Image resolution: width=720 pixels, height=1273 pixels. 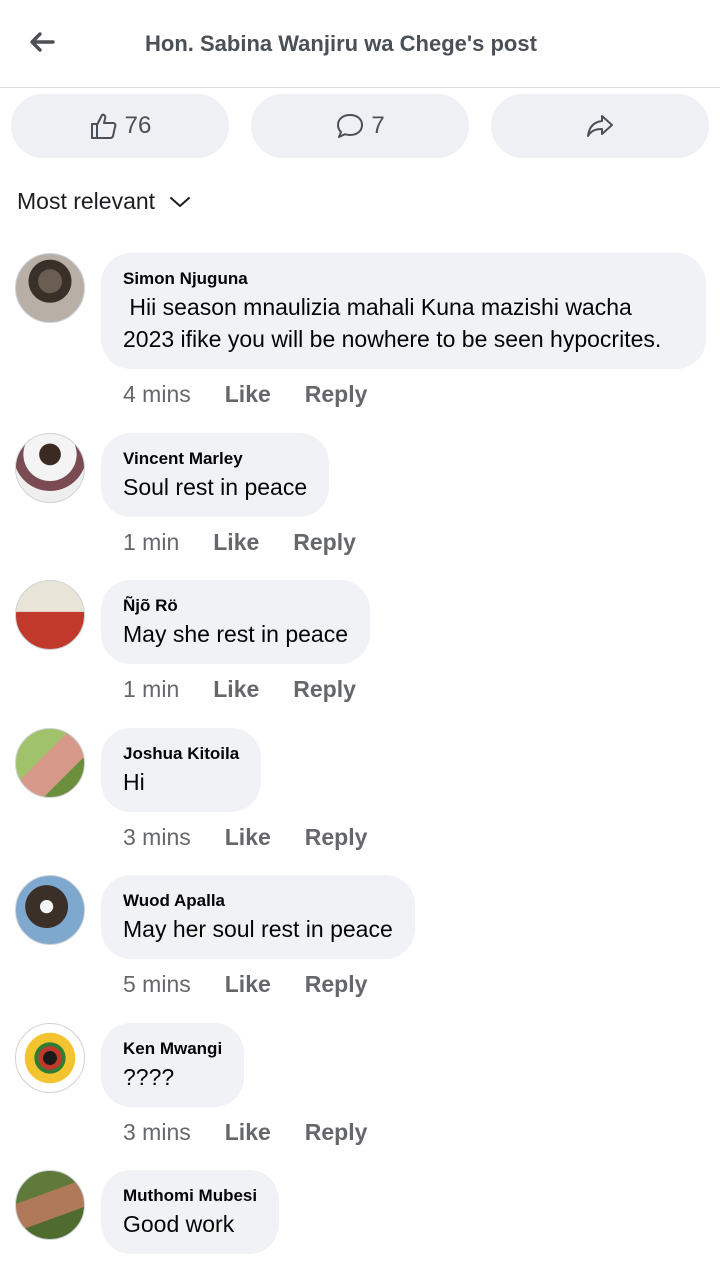 What do you see at coordinates (403, 279) in the screenshot?
I see `comment-author: Simon Njuguna` at bounding box center [403, 279].